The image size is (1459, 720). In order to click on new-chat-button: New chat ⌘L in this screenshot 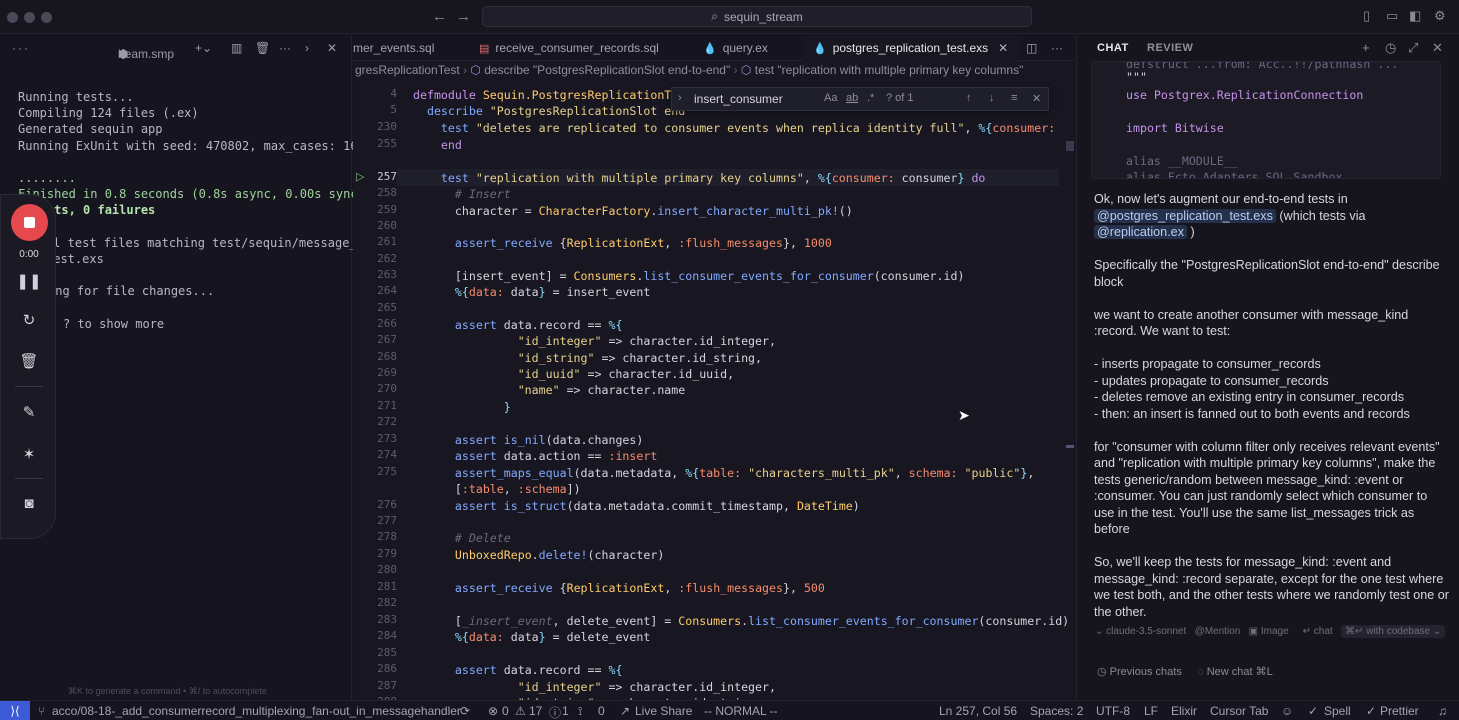, I will do `click(1240, 672)`.